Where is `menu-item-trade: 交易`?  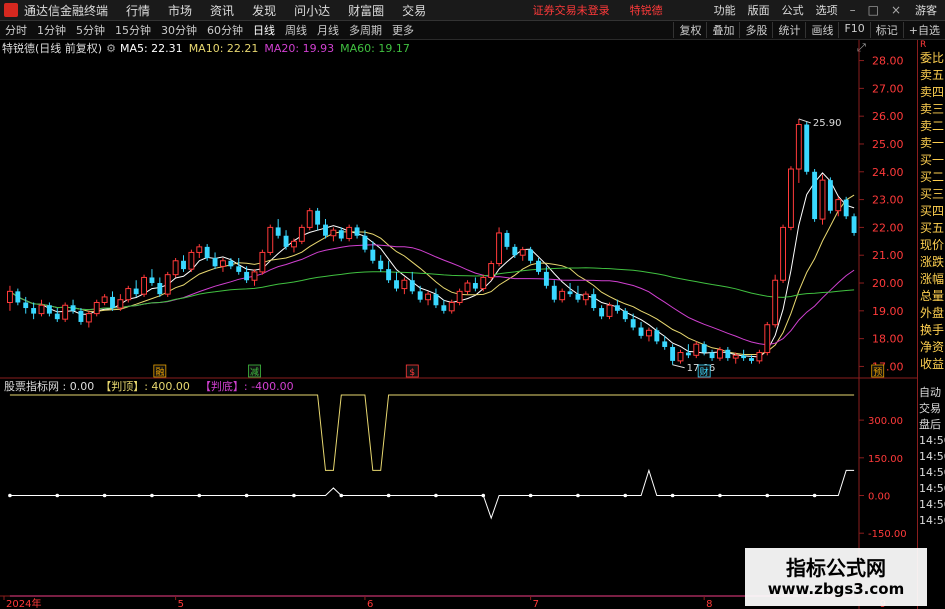
menu-item-trade: 交易 is located at coordinates (414, 10).